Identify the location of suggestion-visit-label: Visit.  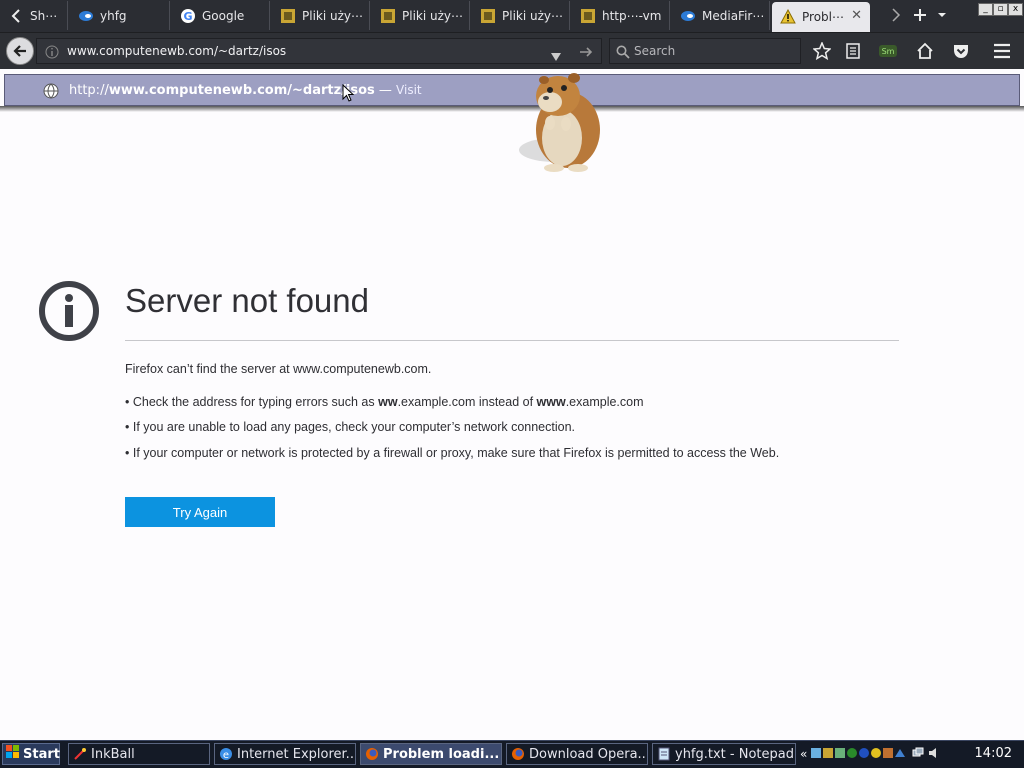
(409, 90).